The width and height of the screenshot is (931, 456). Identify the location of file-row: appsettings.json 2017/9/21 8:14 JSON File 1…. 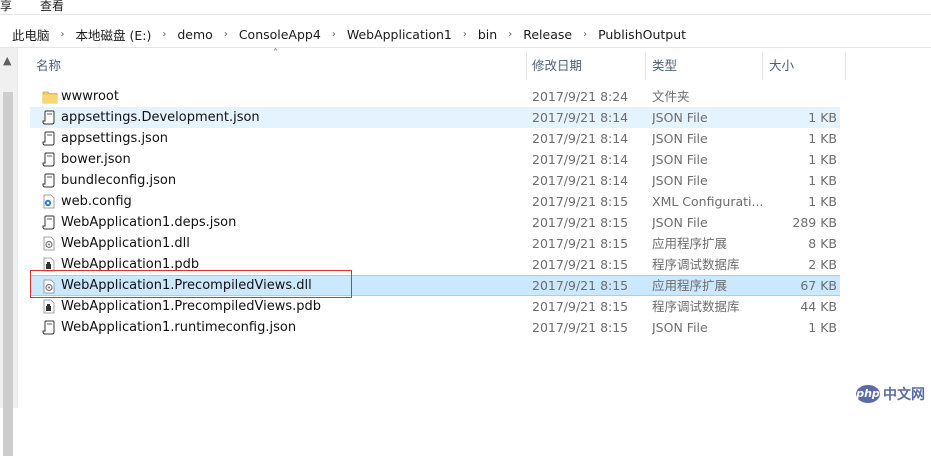
(435, 138).